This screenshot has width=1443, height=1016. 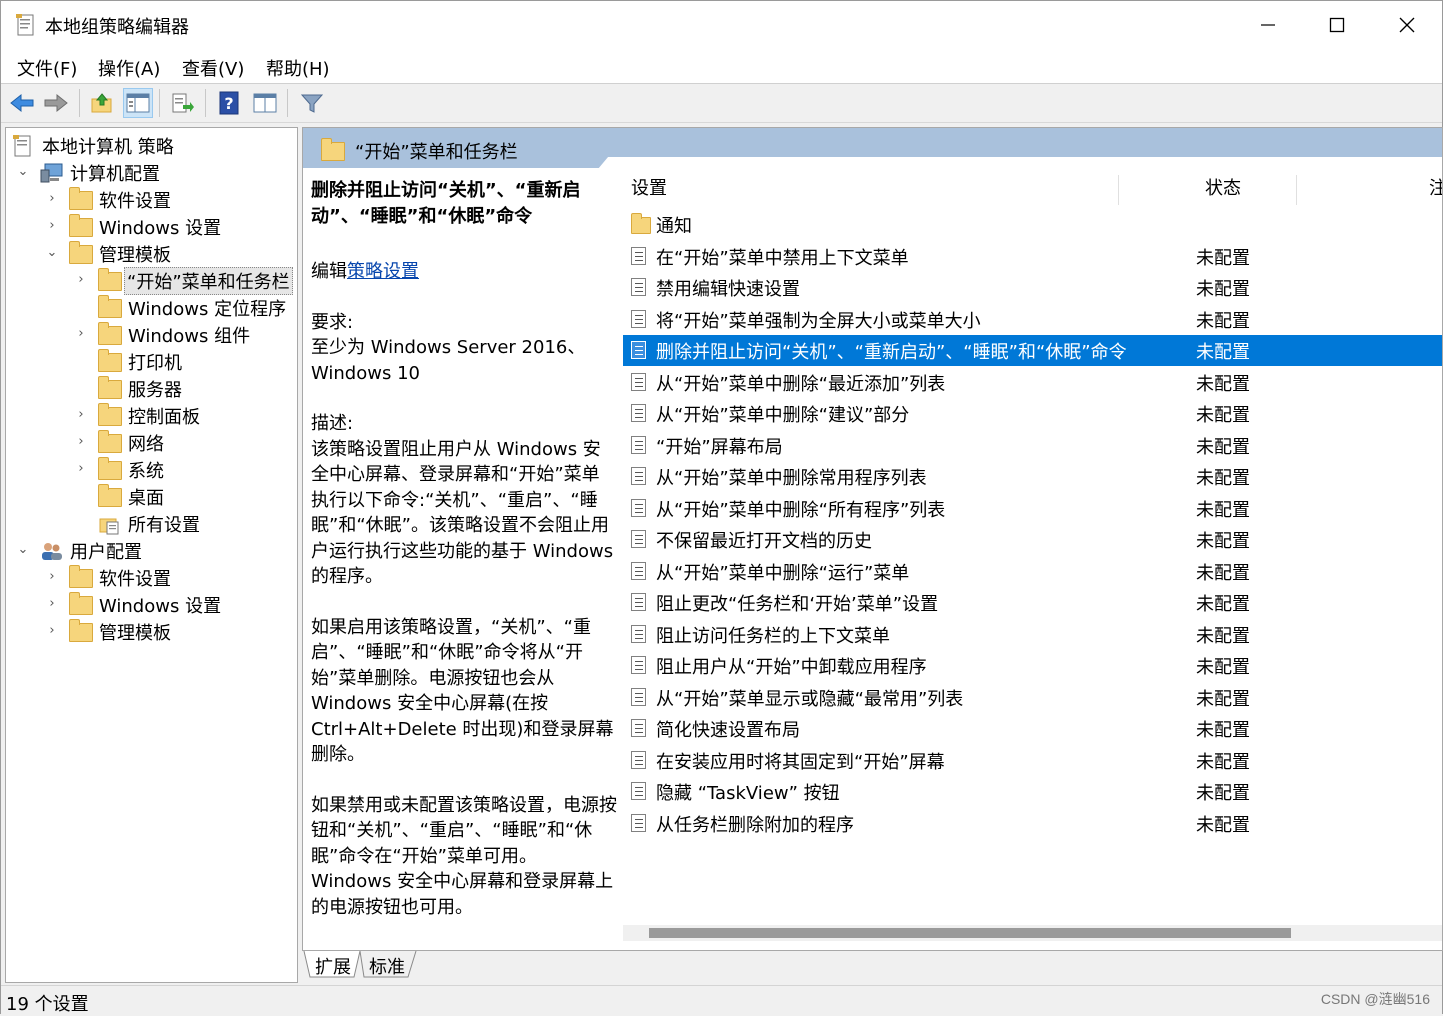 I want to click on column-header-state: 状态, so click(x=1223, y=189).